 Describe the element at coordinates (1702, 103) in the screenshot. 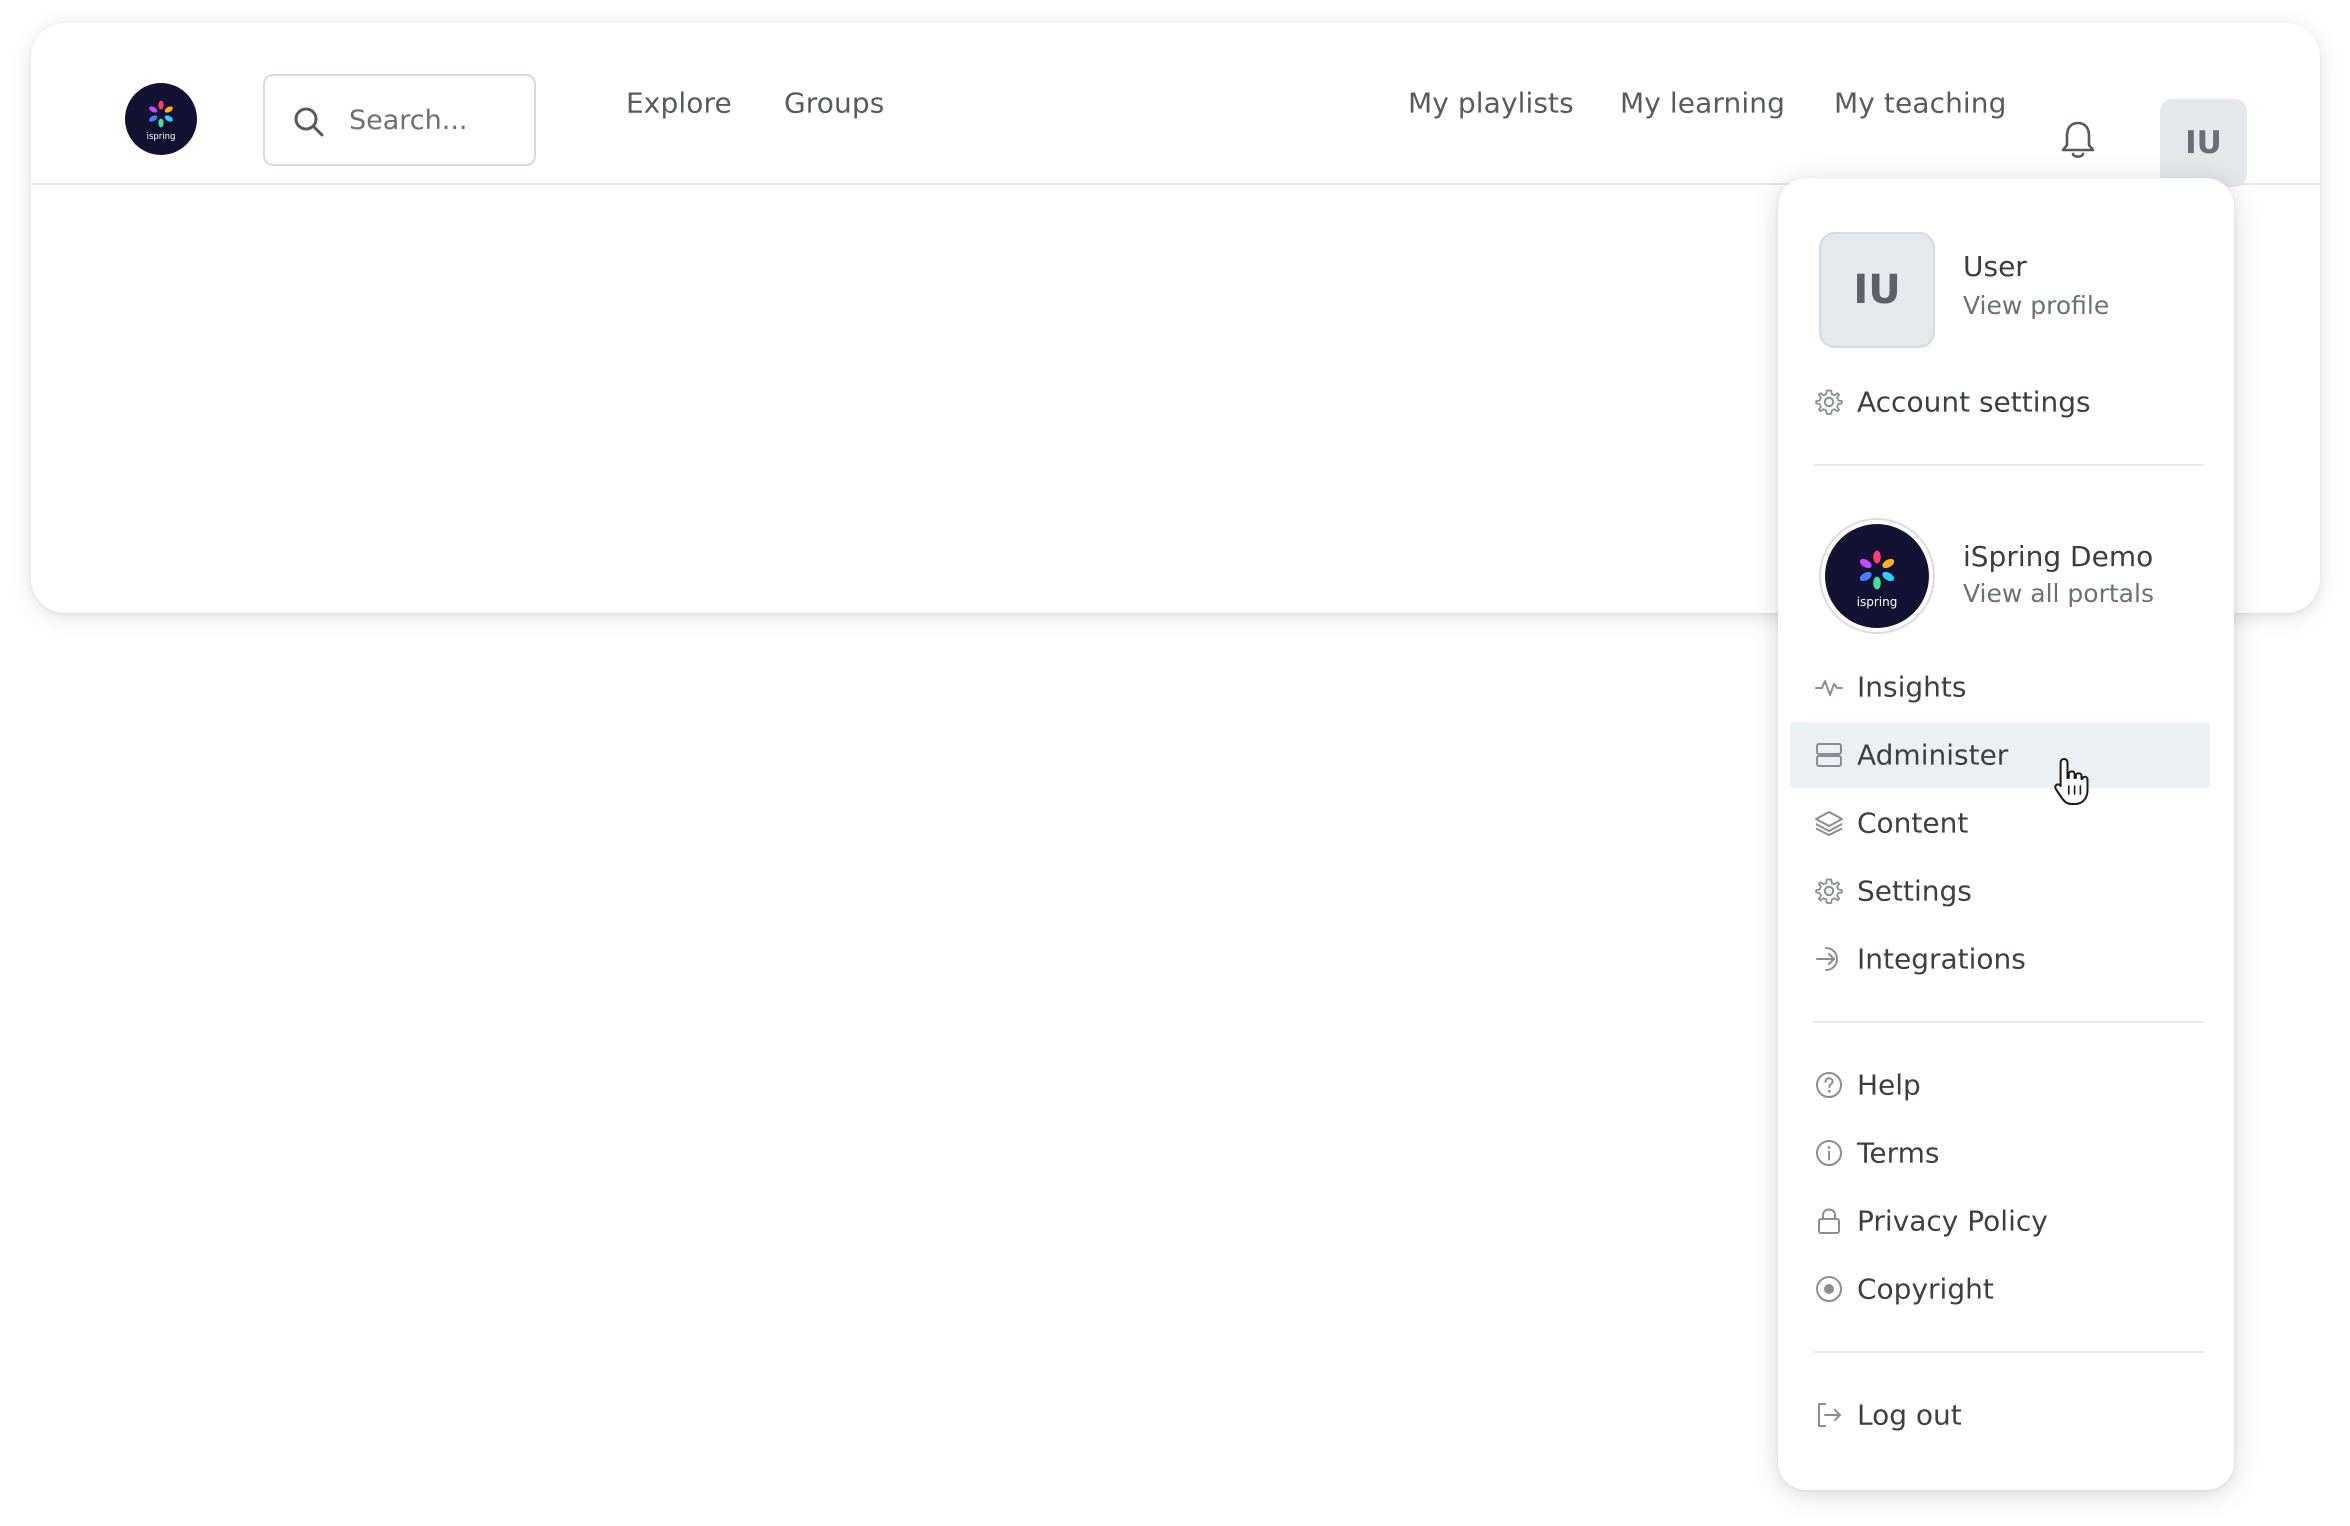

I see `nav-my-learning: My learning` at that location.